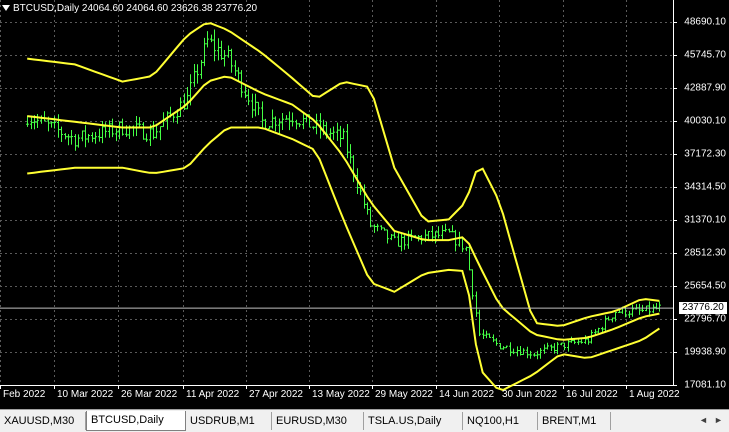 The width and height of the screenshot is (729, 432). I want to click on scroll-left-icon: ◄, so click(703, 420).